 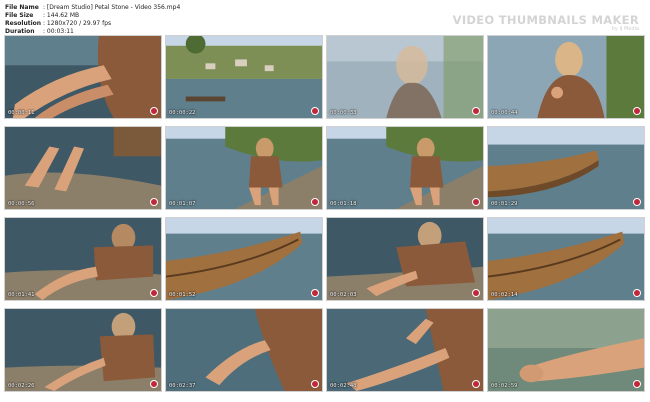 I want to click on thumbnail-frame: 00:02:26, so click(x=83, y=350).